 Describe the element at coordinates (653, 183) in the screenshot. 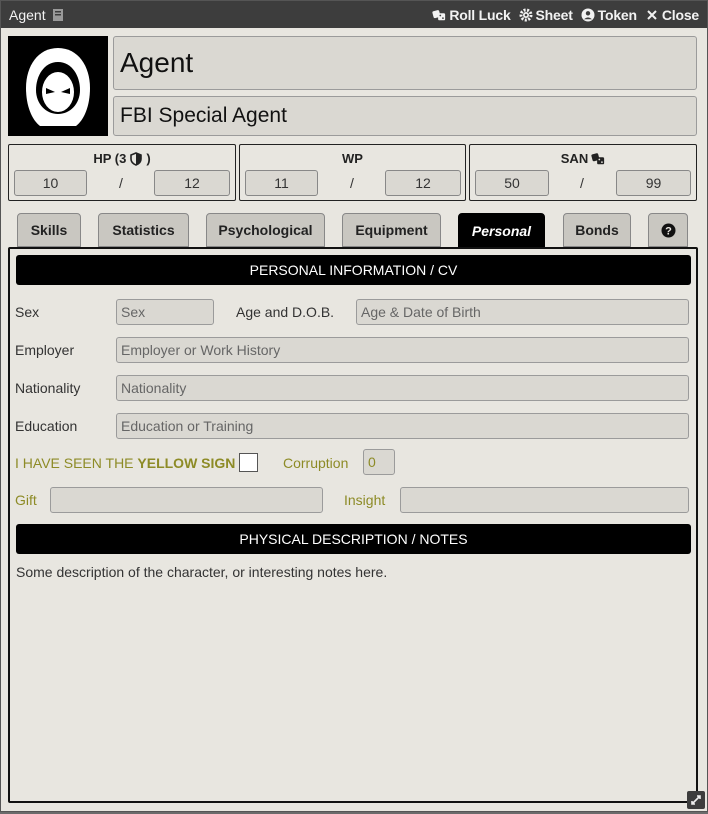

I see `san-max-input: 99` at that location.